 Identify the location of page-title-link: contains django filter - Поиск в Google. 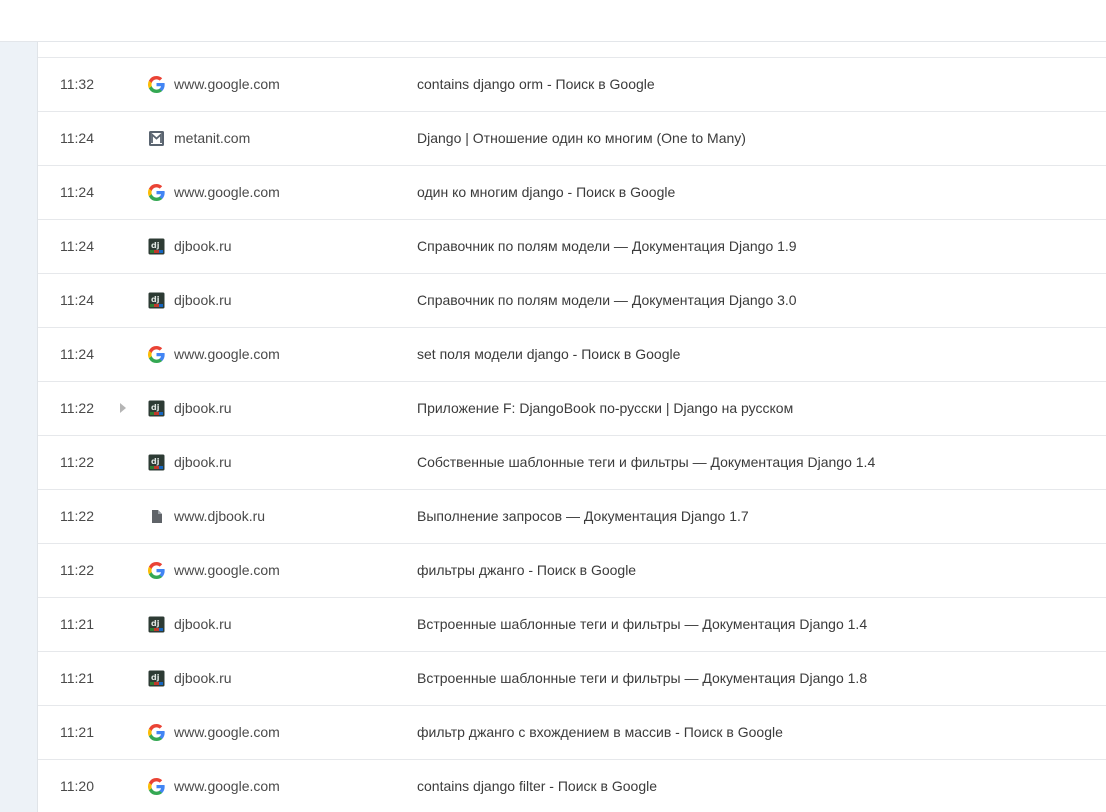
(537, 786).